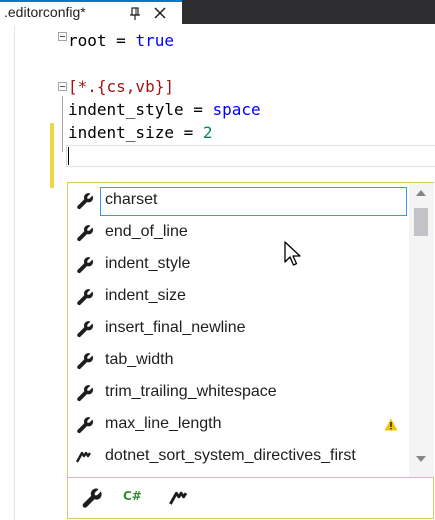 This screenshot has width=435, height=520. Describe the element at coordinates (62, 124) in the screenshot. I see `outline-guide` at that location.